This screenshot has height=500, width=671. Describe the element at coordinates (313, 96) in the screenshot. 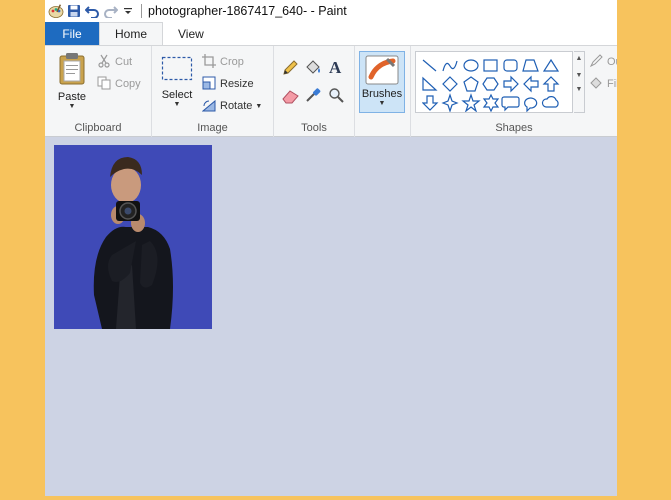

I see `color-picker-icon` at that location.